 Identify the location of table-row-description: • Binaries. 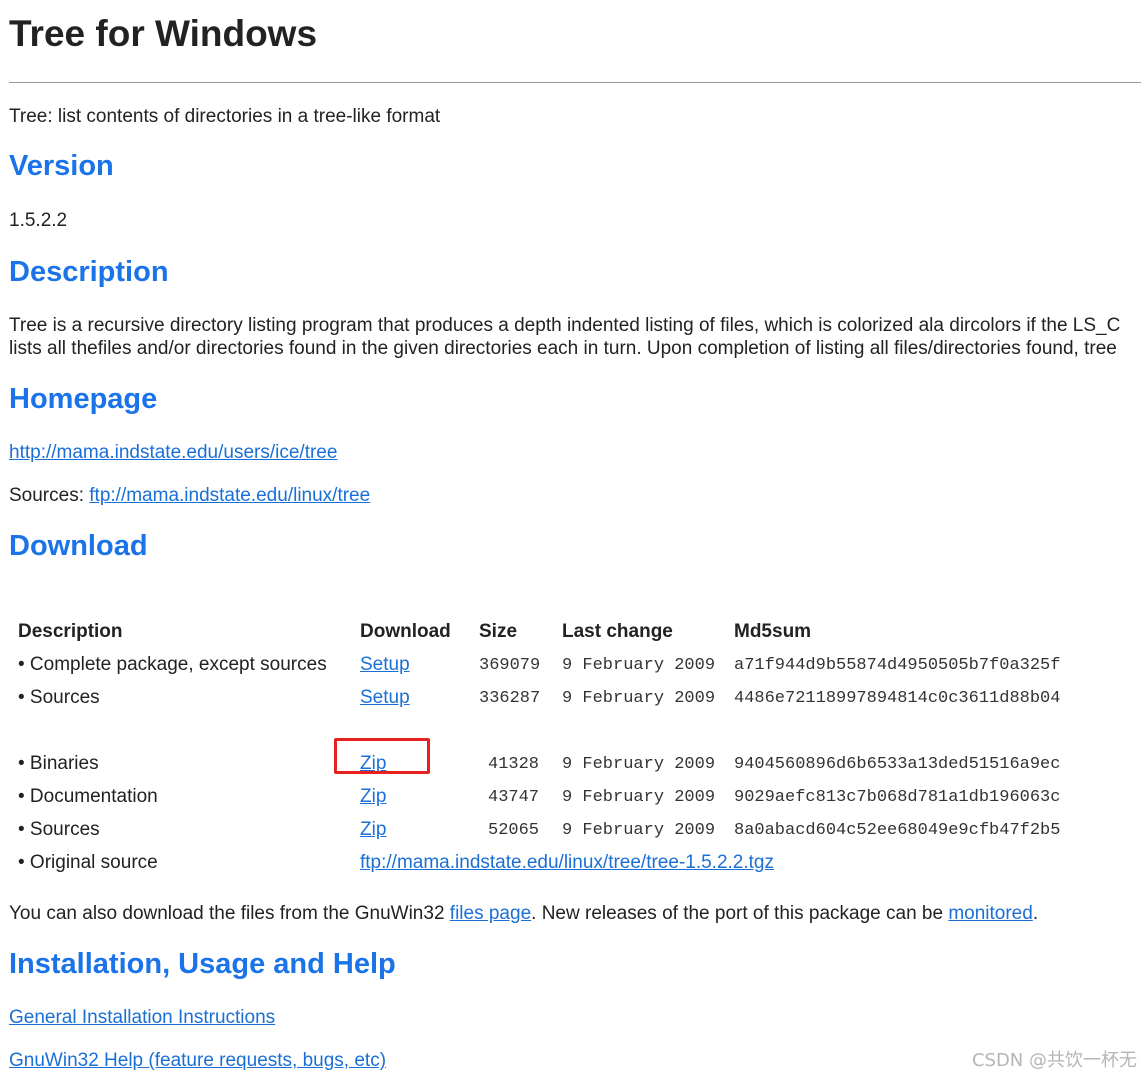
(58, 763).